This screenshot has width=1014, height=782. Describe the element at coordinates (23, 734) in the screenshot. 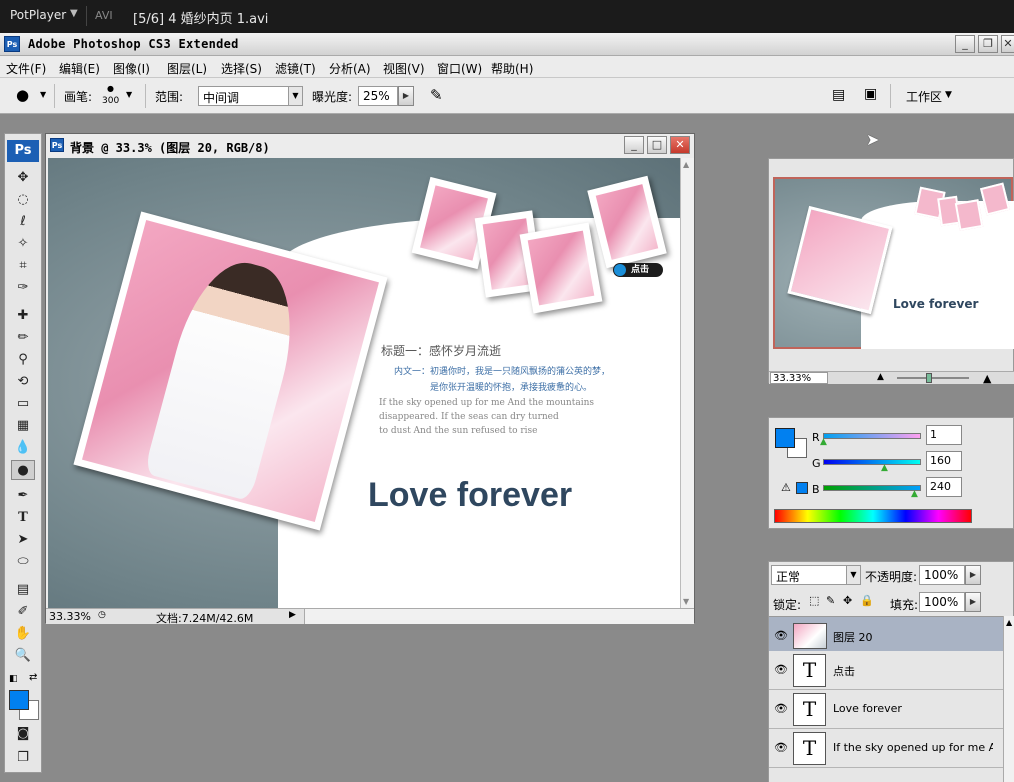

I see `quick-mask-icon: ◙` at that location.